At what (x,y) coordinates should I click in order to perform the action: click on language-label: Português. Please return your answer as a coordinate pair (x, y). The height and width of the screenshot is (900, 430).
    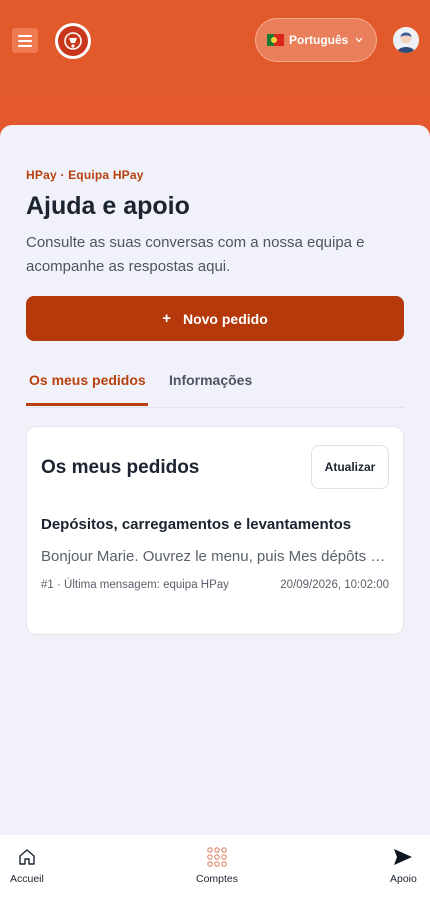
    Looking at the image, I should click on (319, 40).